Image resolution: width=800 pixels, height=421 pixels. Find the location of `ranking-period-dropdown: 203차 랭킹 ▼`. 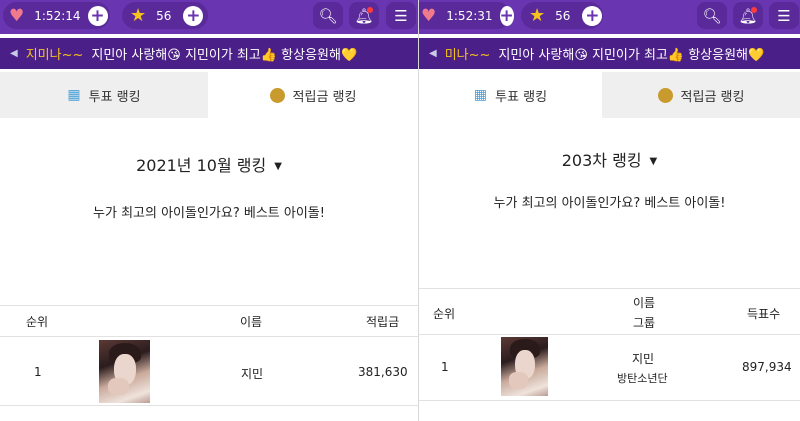

ranking-period-dropdown: 203차 랭킹 ▼ is located at coordinates (609, 159).